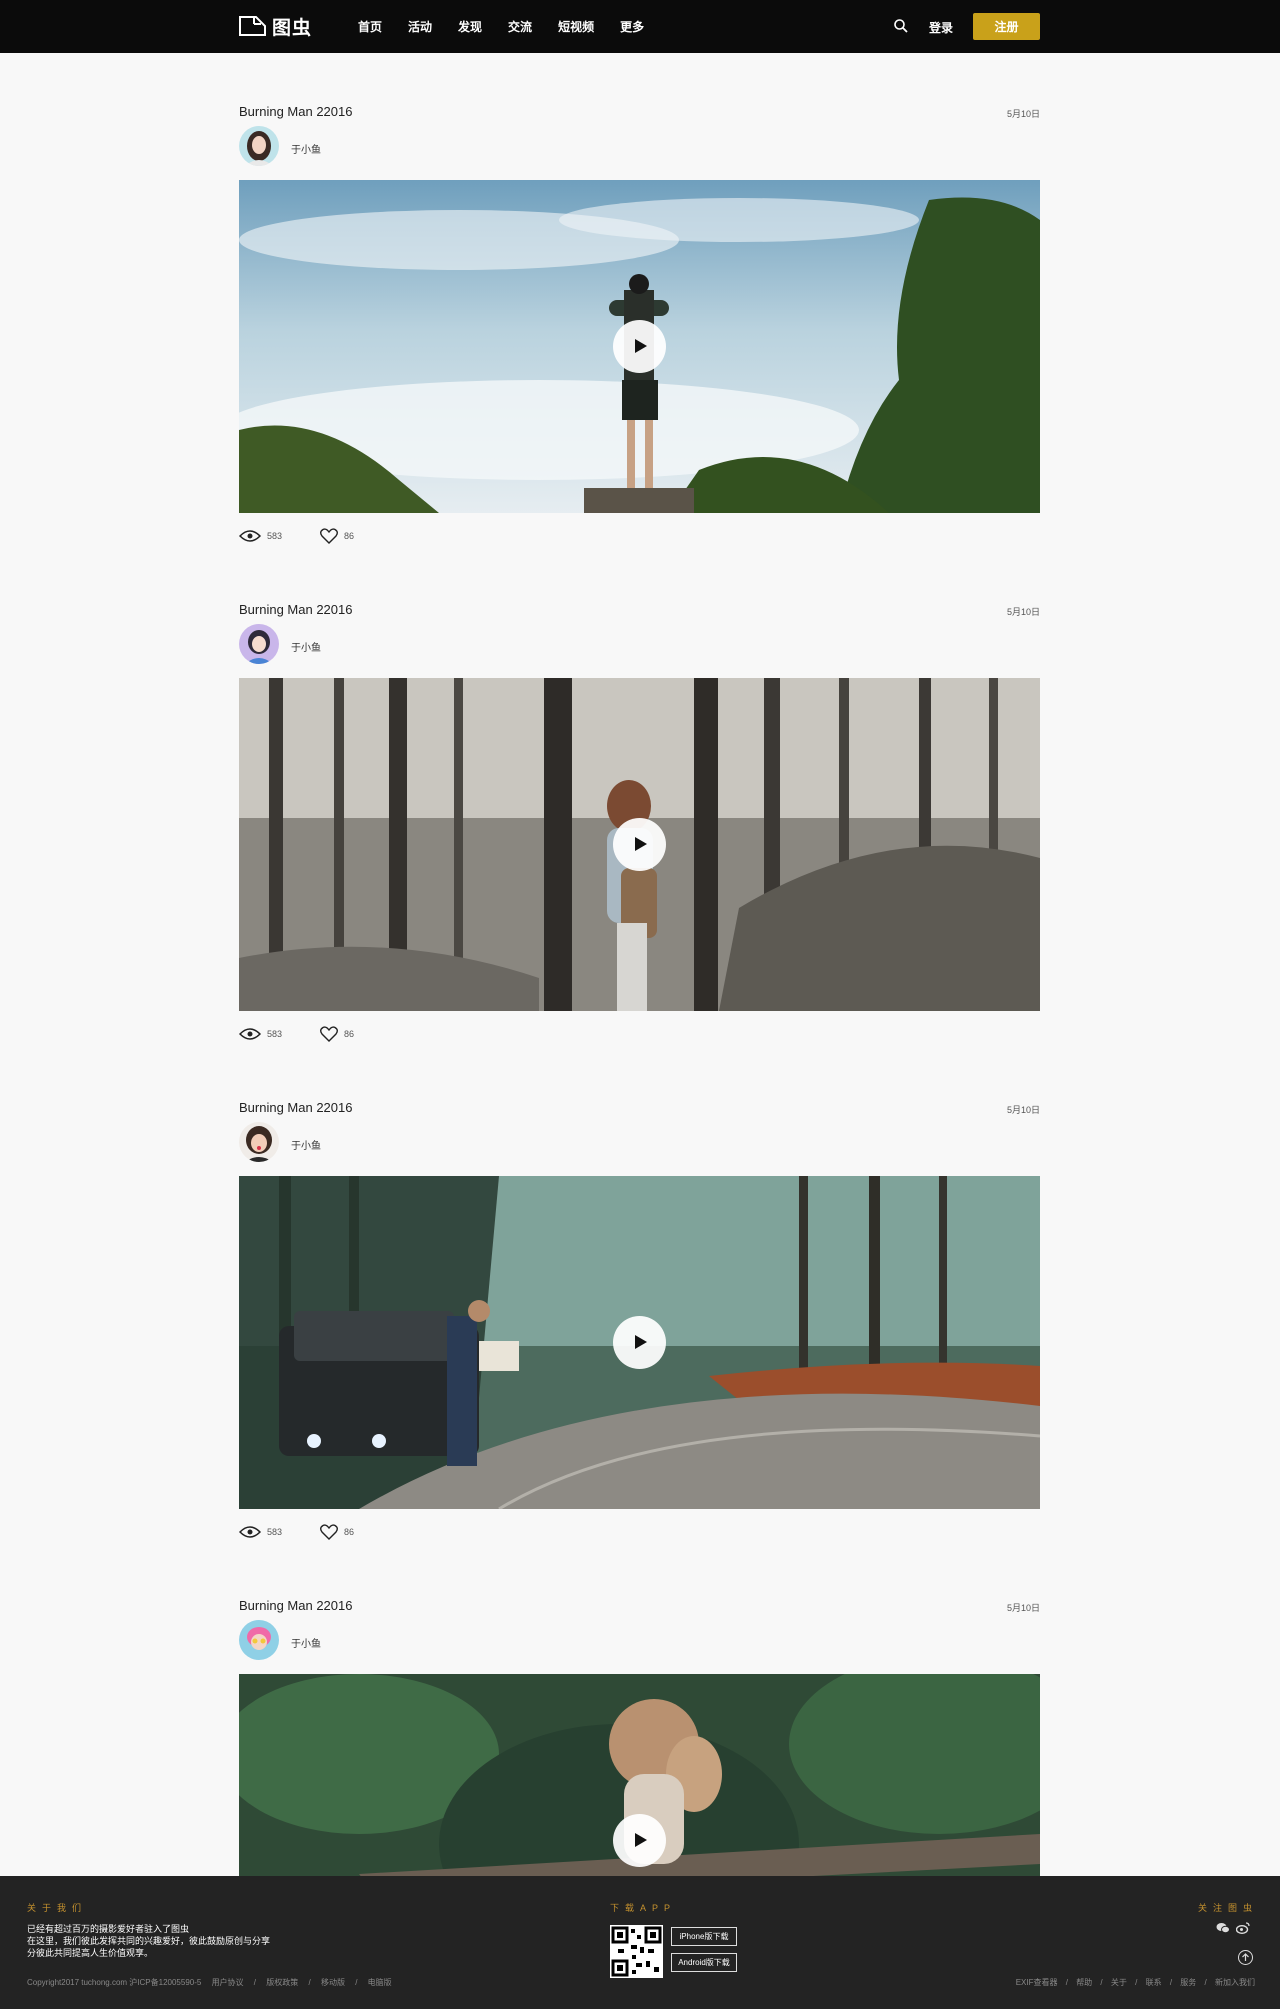 Image resolution: width=1280 pixels, height=2009 pixels. Describe the element at coordinates (1235, 1982) in the screenshot. I see `footer-link-join: 新加入我们` at that location.